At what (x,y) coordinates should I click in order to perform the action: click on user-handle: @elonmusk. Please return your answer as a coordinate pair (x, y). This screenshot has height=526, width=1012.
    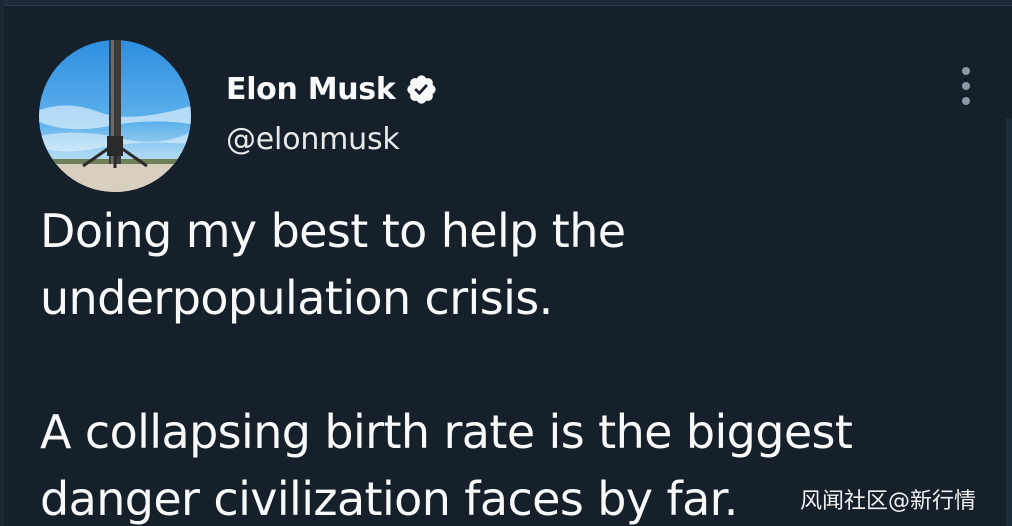
    Looking at the image, I should click on (313, 139).